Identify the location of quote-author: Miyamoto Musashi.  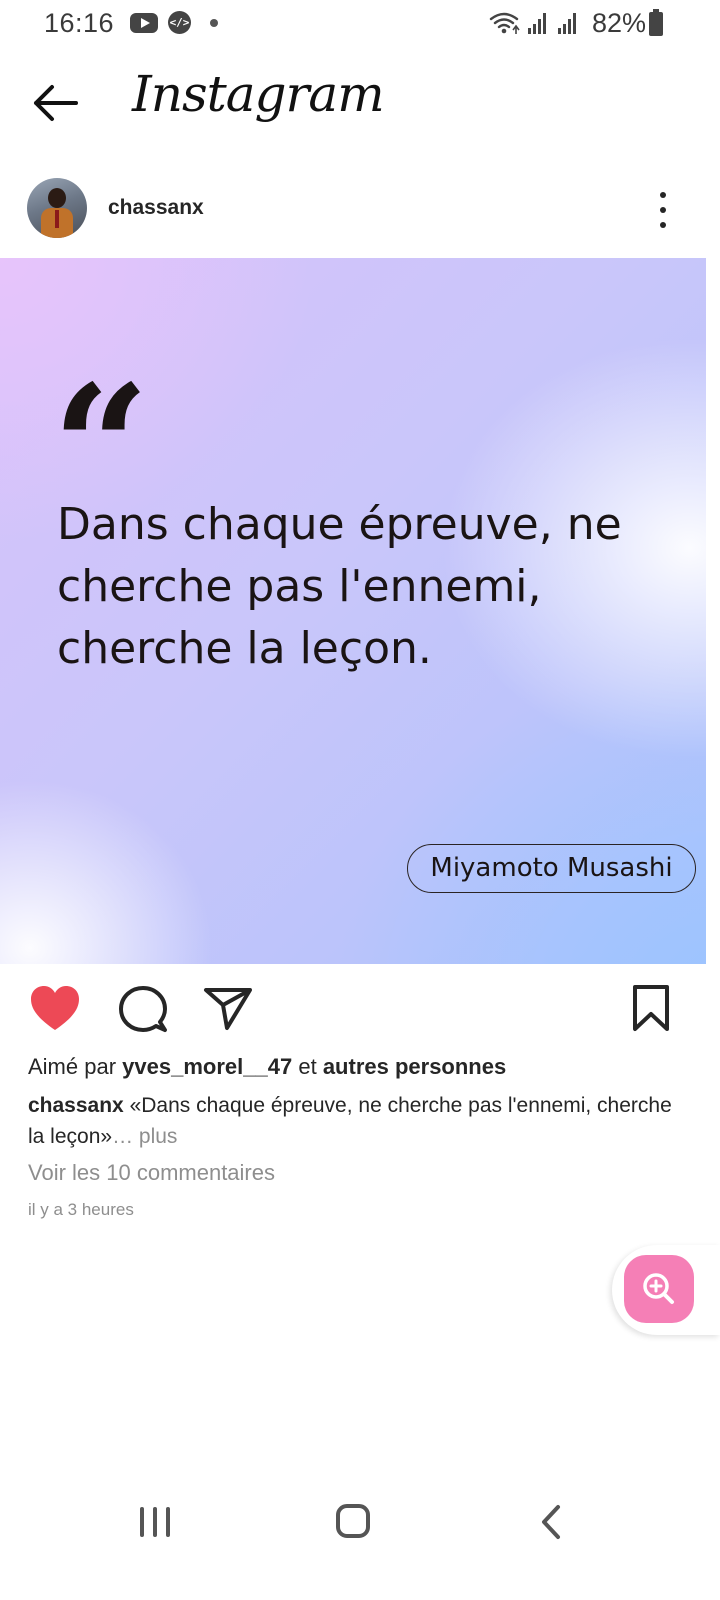
(551, 868).